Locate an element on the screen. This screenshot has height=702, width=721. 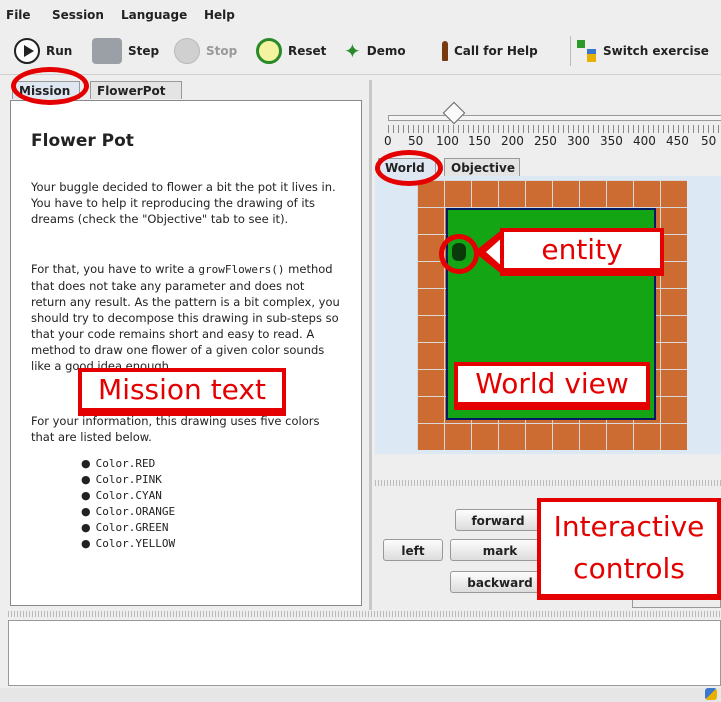
tick-label: 400 is located at coordinates (644, 141).